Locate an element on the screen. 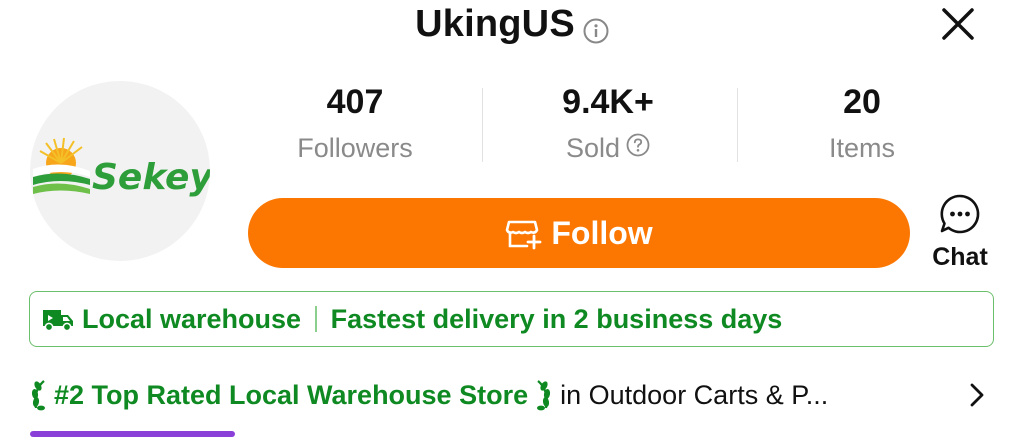 The width and height of the screenshot is (1024, 437). store-name: UkingUS is located at coordinates (495, 24).